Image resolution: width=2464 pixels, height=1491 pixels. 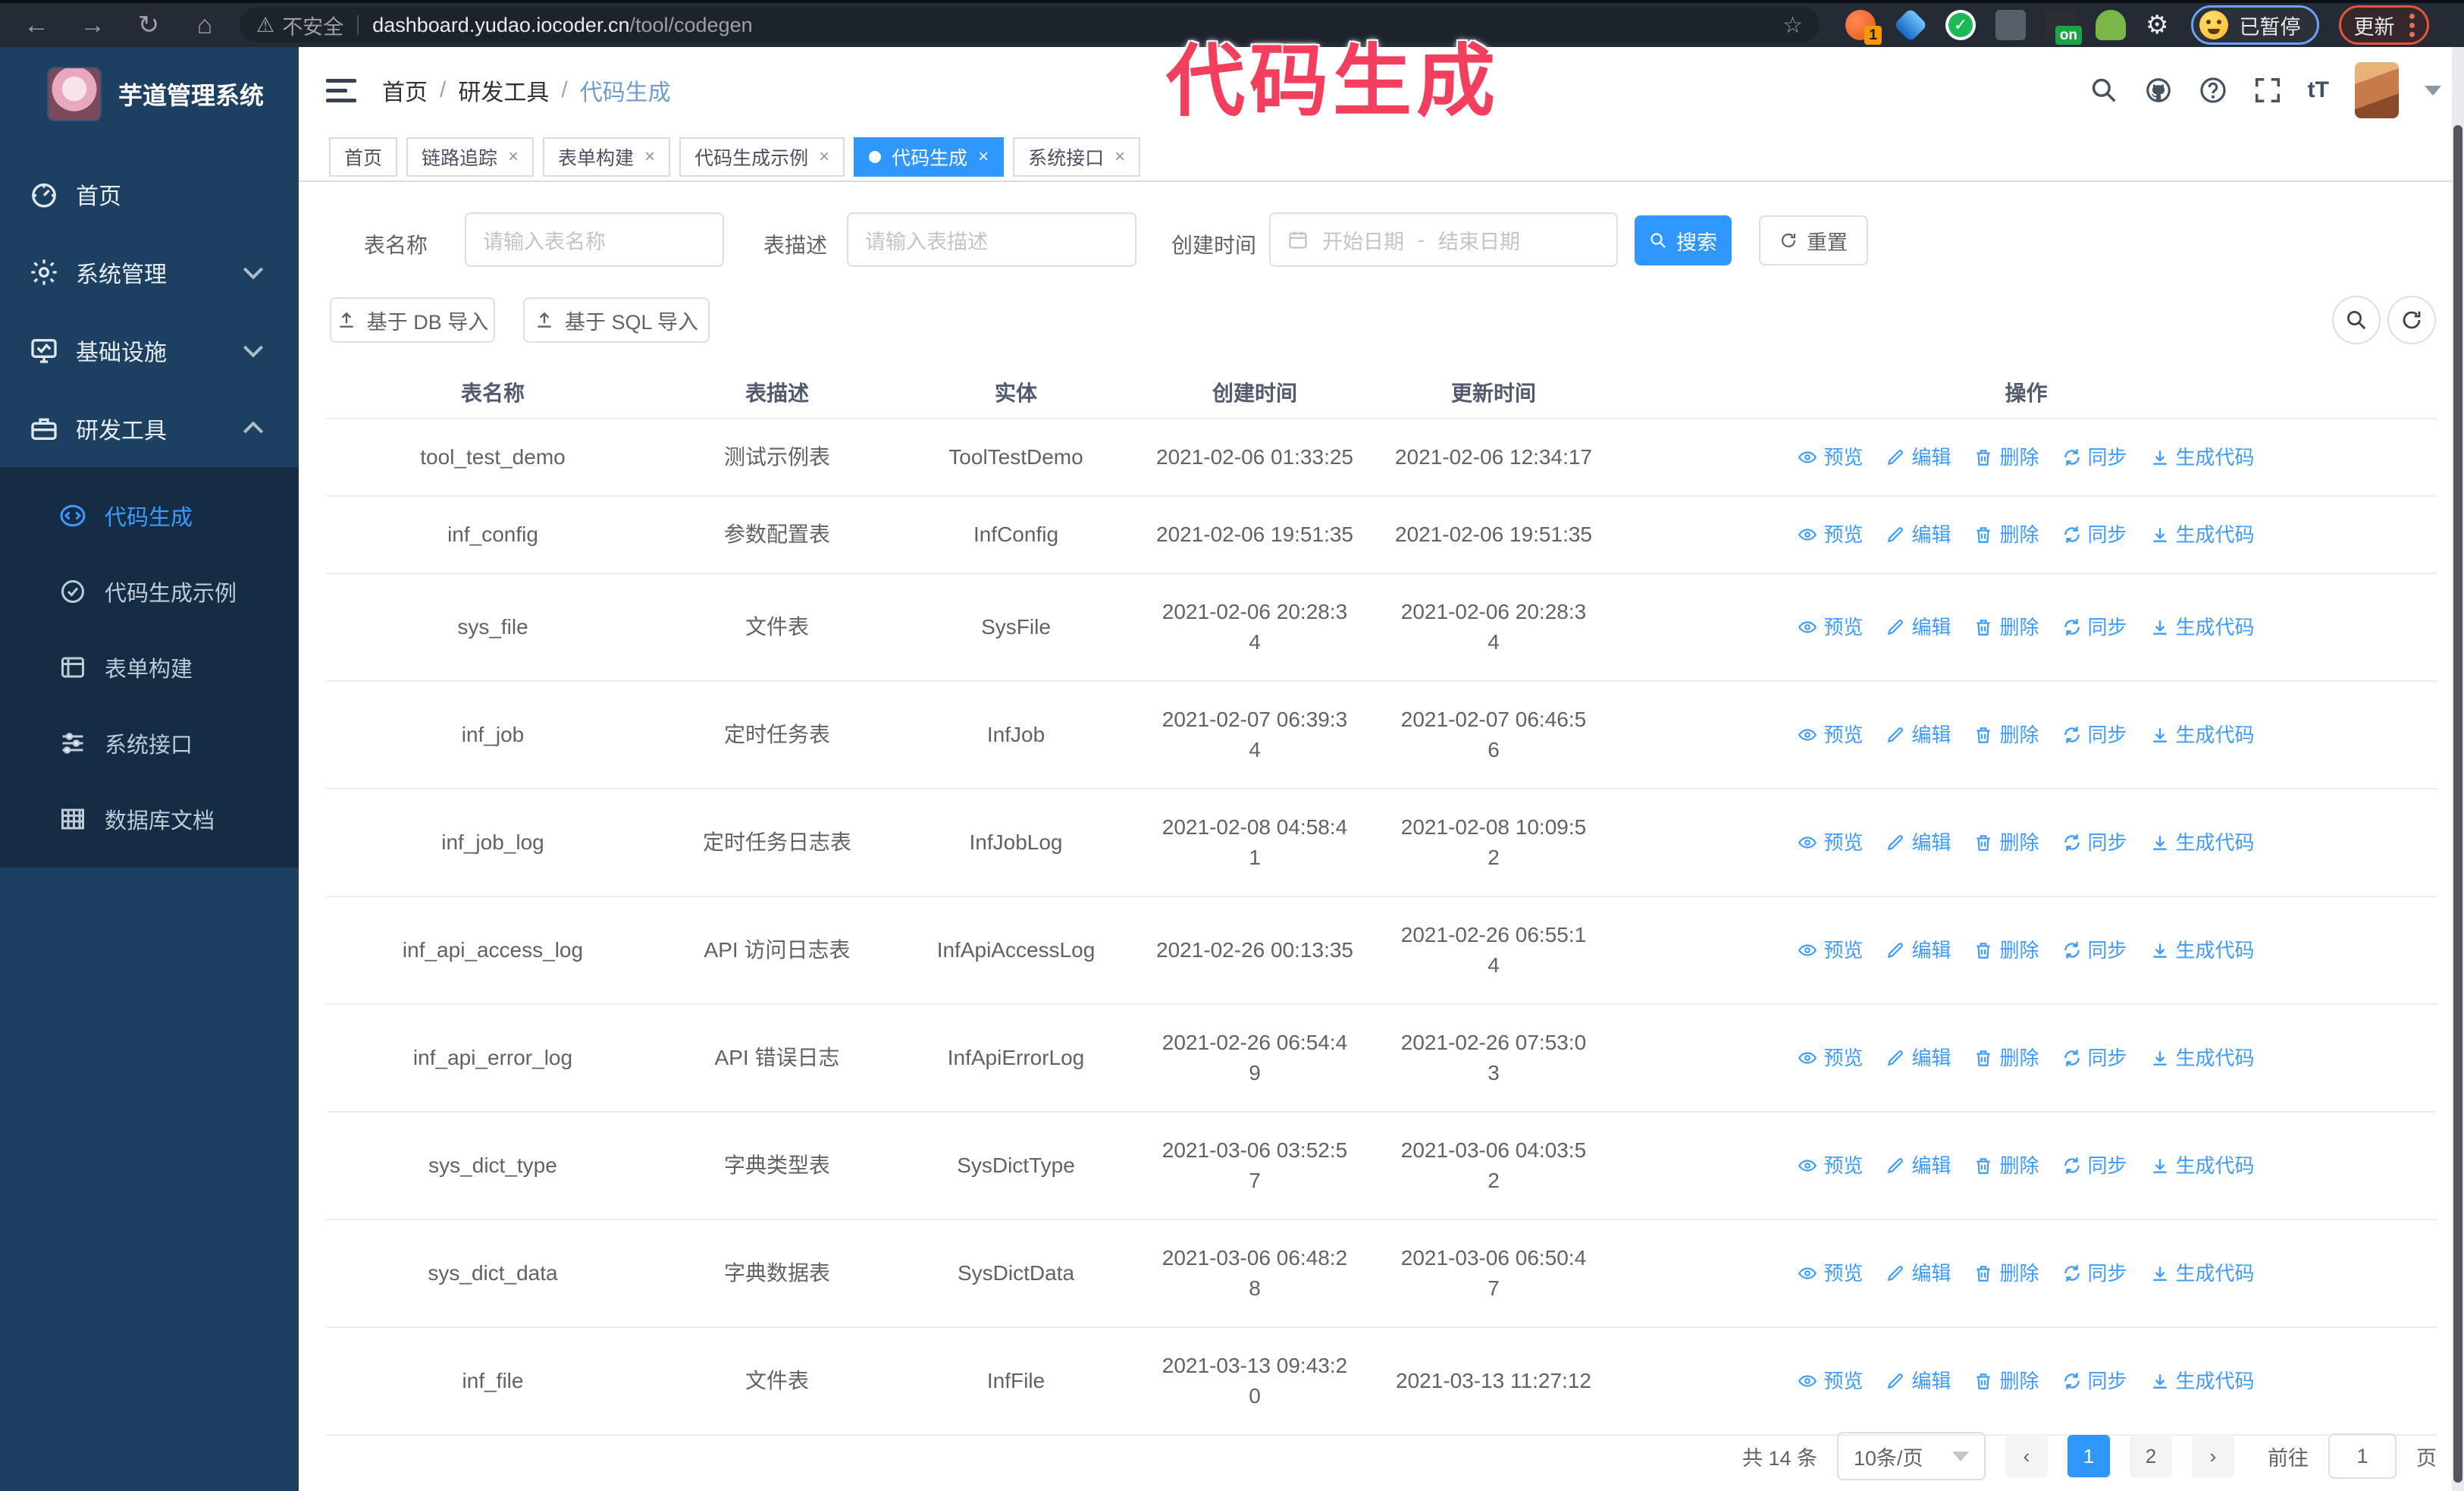 What do you see at coordinates (1792, 25) in the screenshot?
I see `bookmark-star-icon: ☆` at bounding box center [1792, 25].